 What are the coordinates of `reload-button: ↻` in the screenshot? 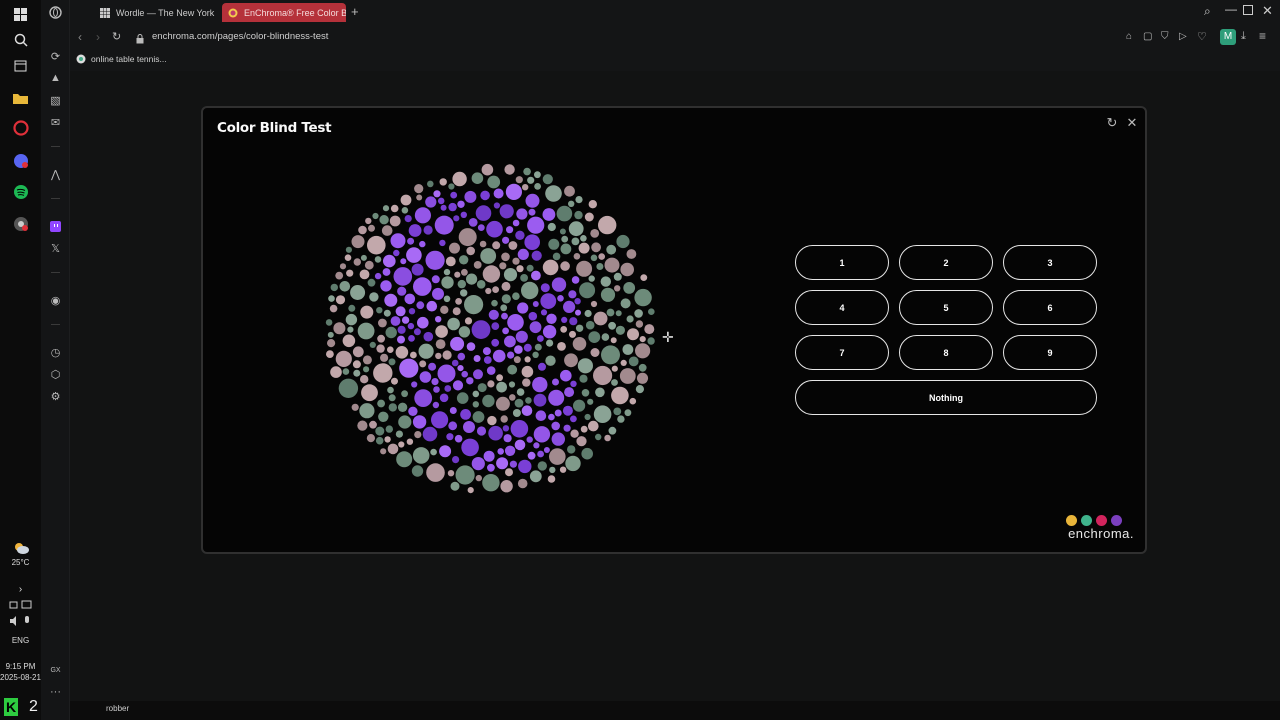 It's located at (116, 36).